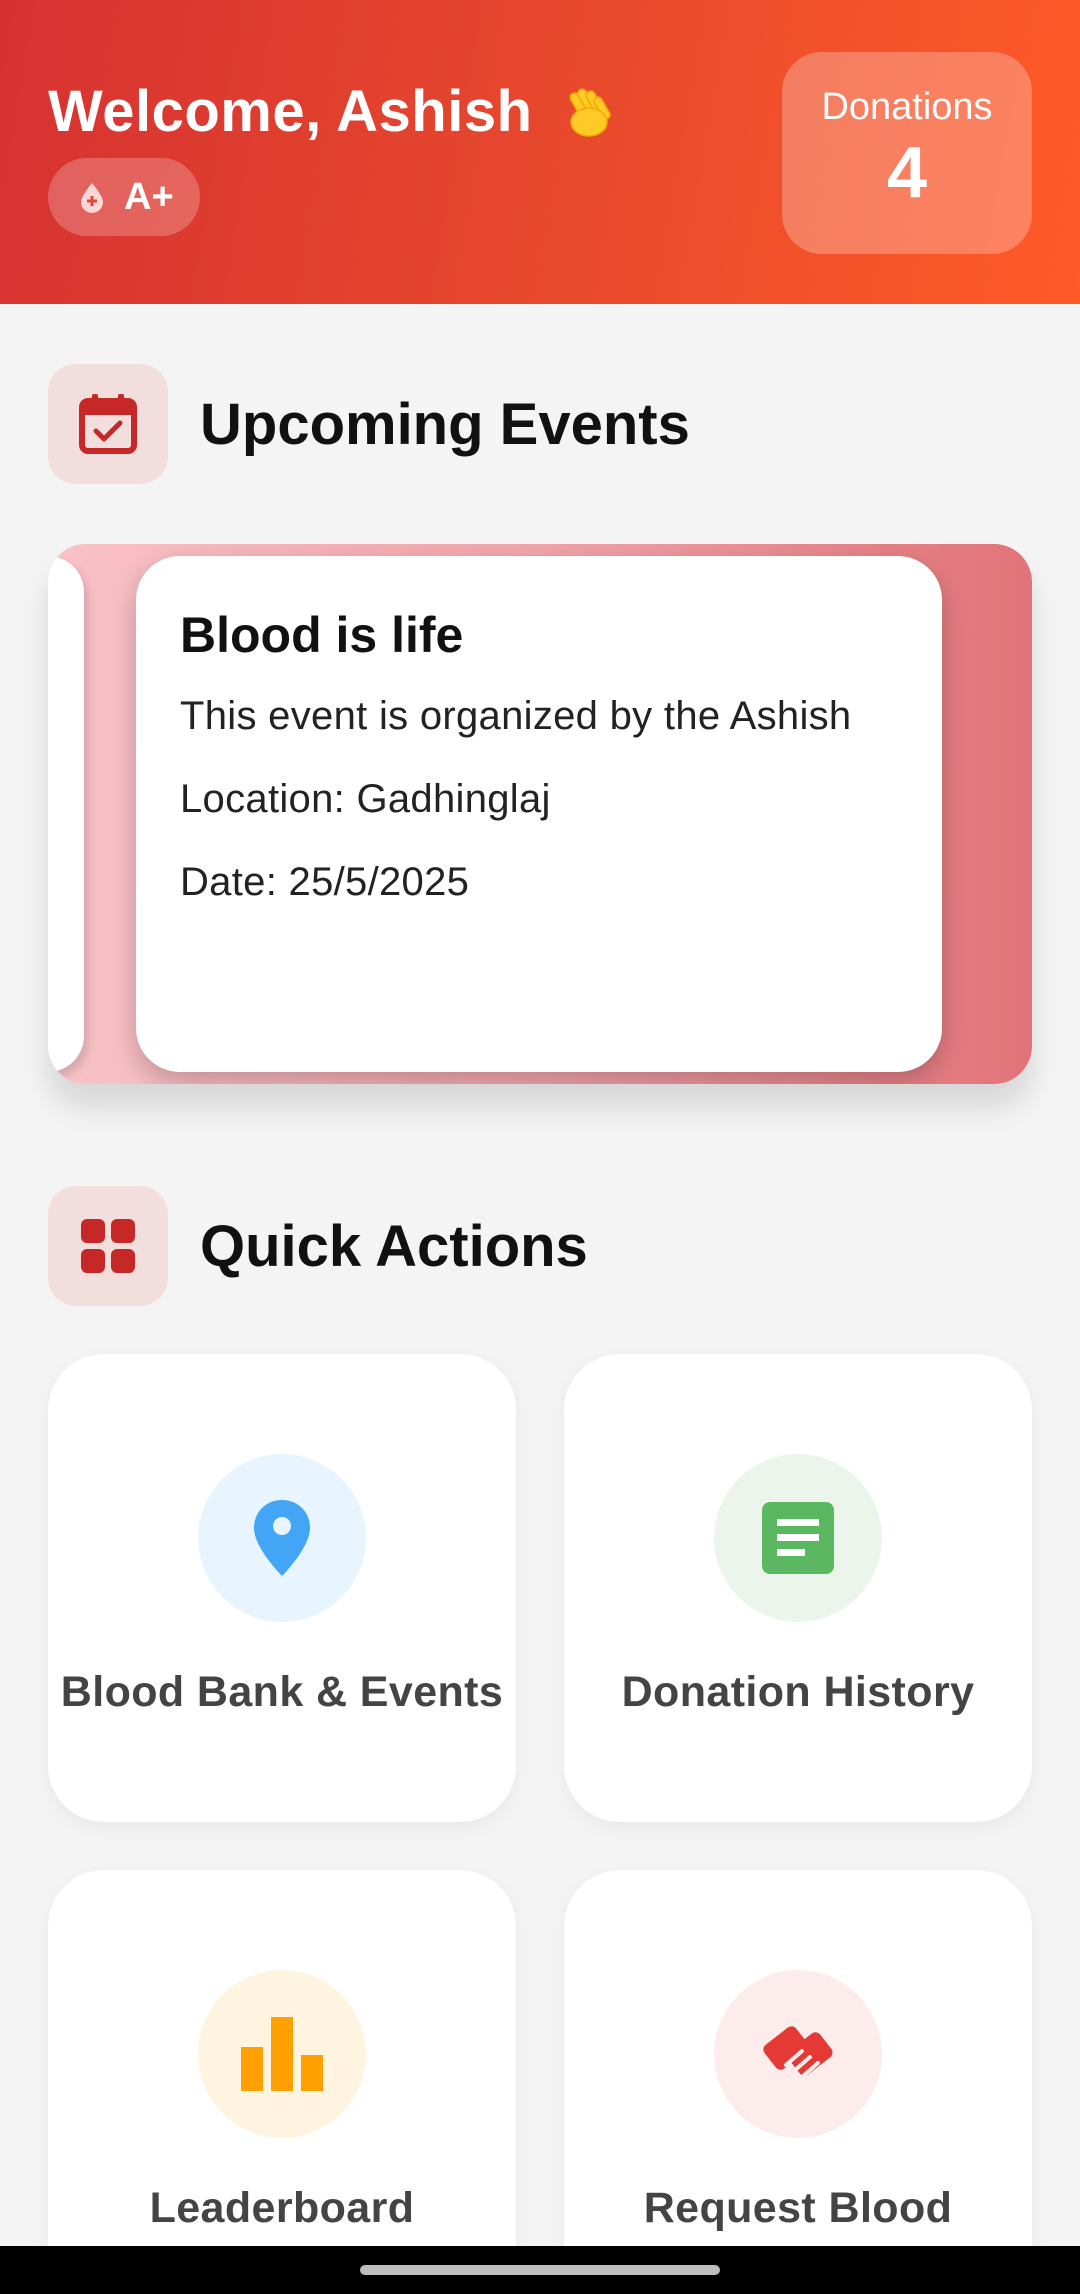 The image size is (1080, 2294). I want to click on donation-history-button: Donation History, so click(798, 1588).